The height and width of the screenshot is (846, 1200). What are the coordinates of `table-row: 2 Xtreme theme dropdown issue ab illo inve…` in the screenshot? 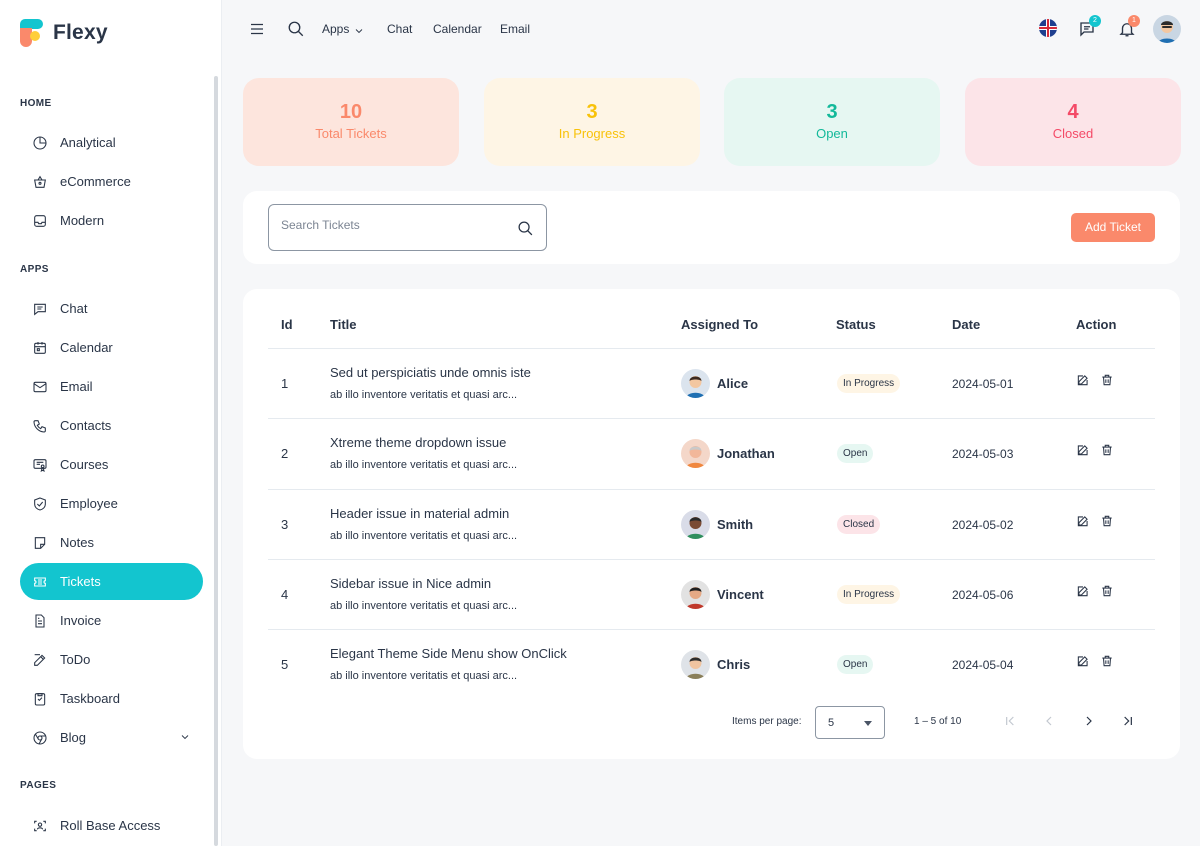 It's located at (711, 453).